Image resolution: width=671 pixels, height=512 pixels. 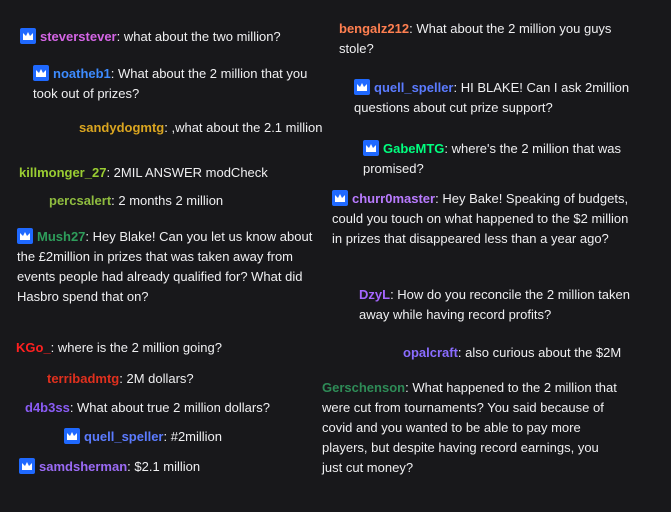 I want to click on chat-message: samdsherman: $2.1 million, so click(x=149, y=467).